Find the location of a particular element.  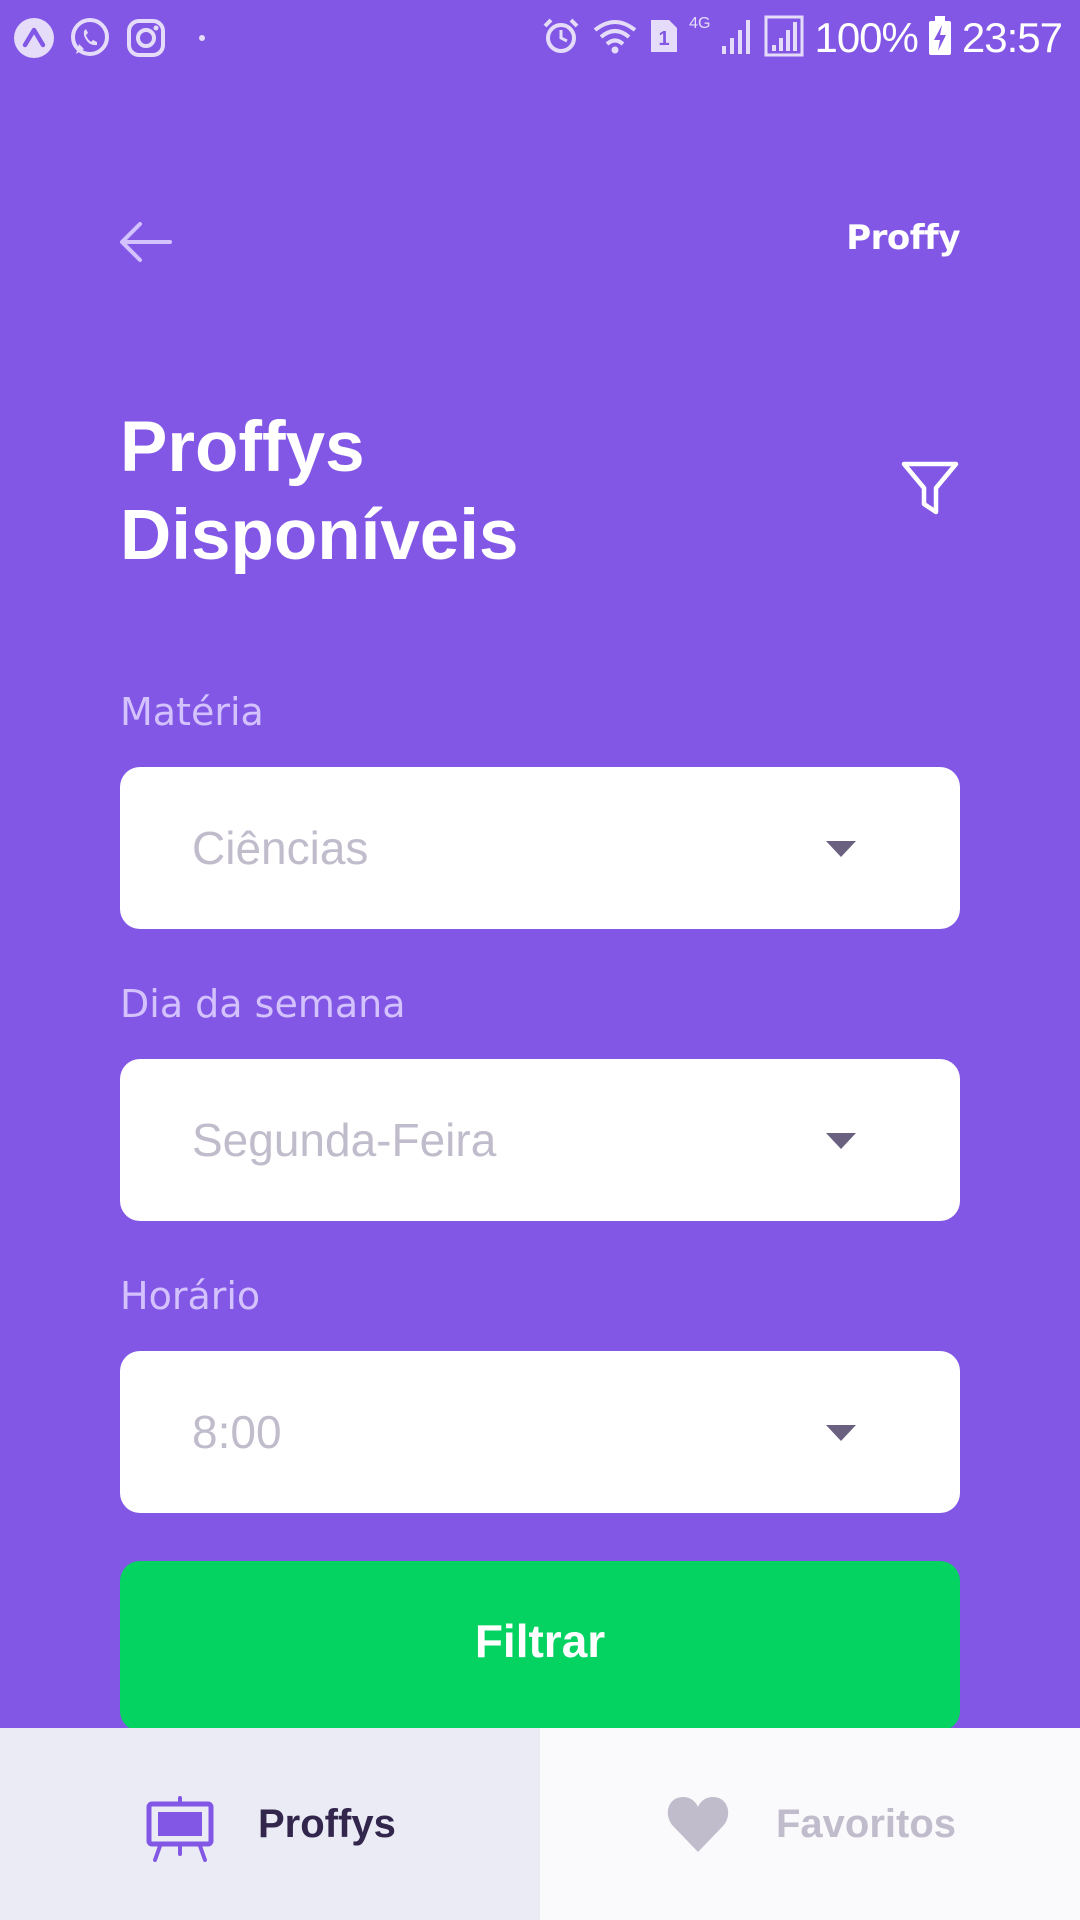

system-status-icons: 1 4G 100% 23:57 is located at coordinates (797, 38).